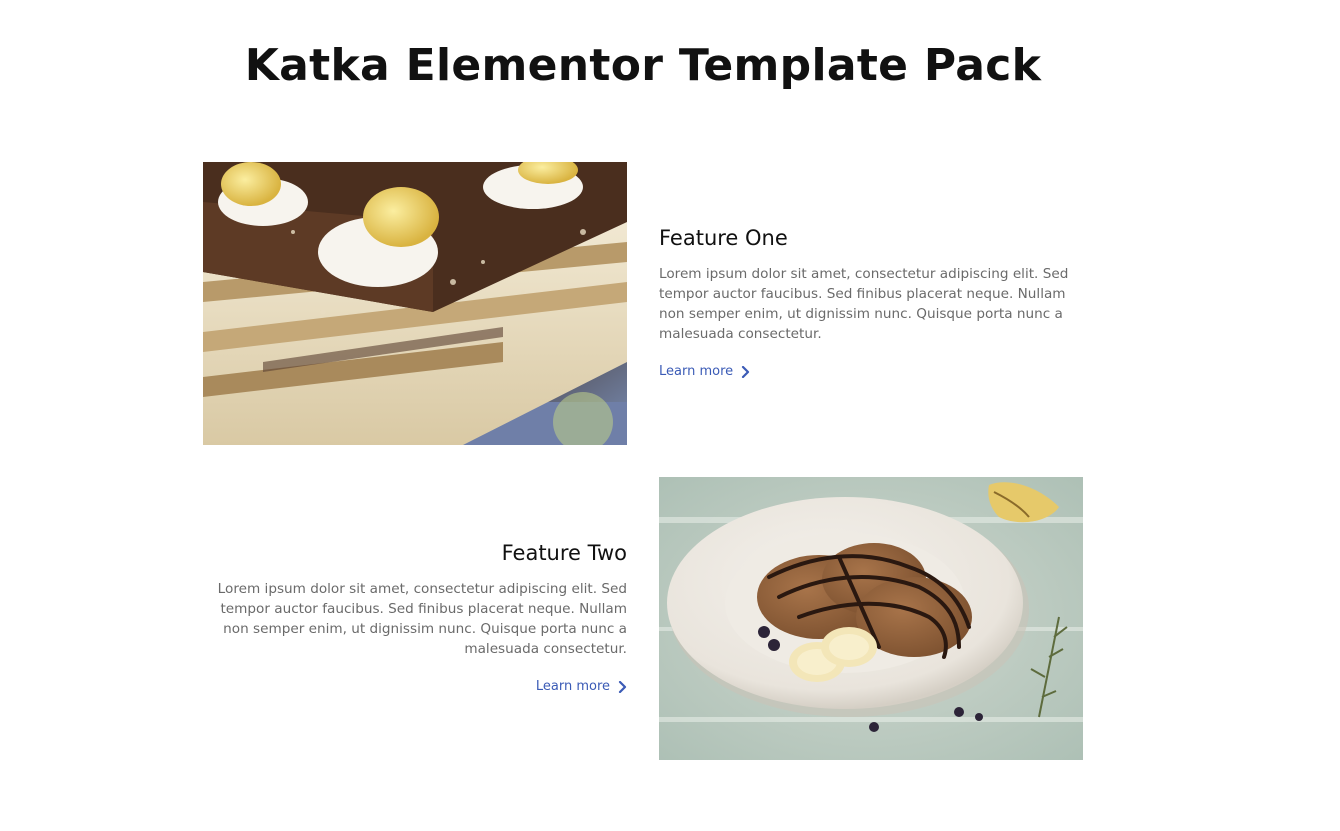  I want to click on feature-one-learn-more-link: Learn more, so click(704, 372).